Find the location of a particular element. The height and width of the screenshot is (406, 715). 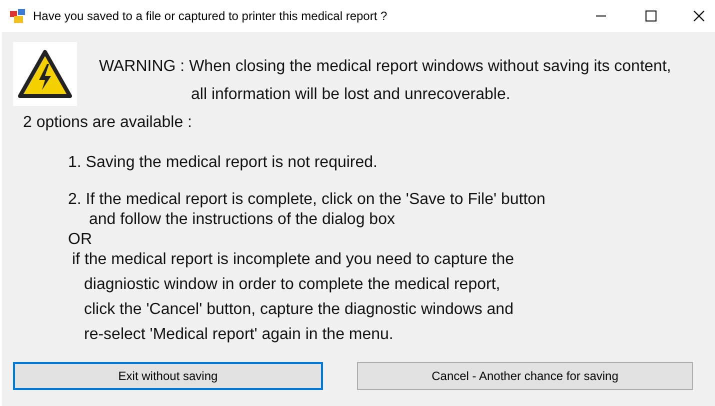

warning-icon is located at coordinates (45, 74).